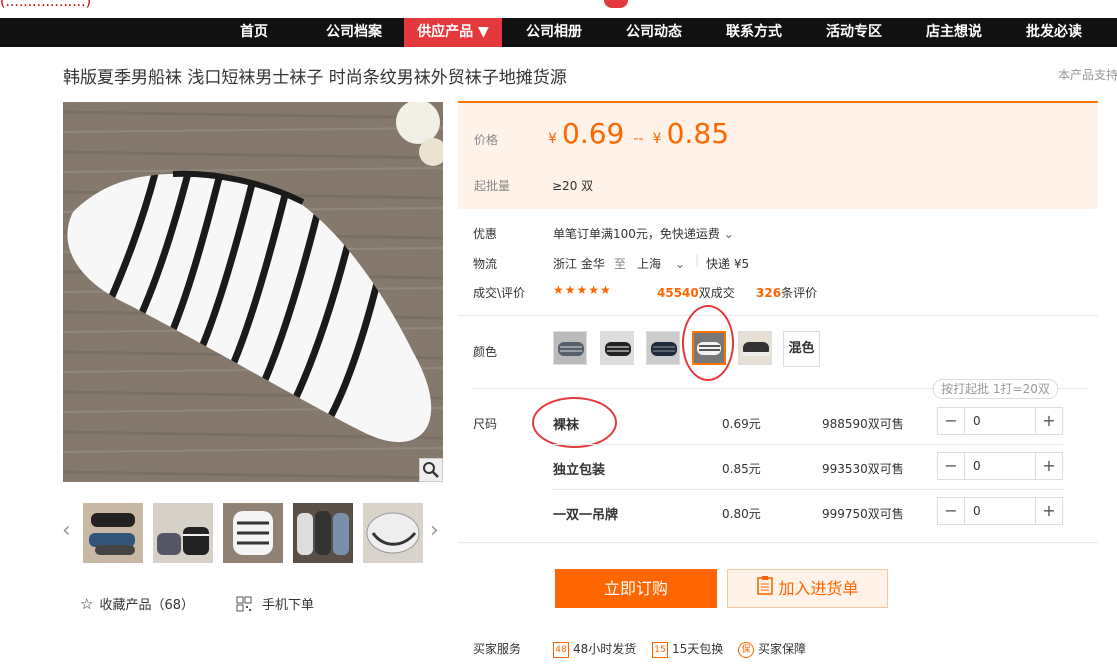  I want to click on nav-item-events: 活动专区, so click(854, 32).